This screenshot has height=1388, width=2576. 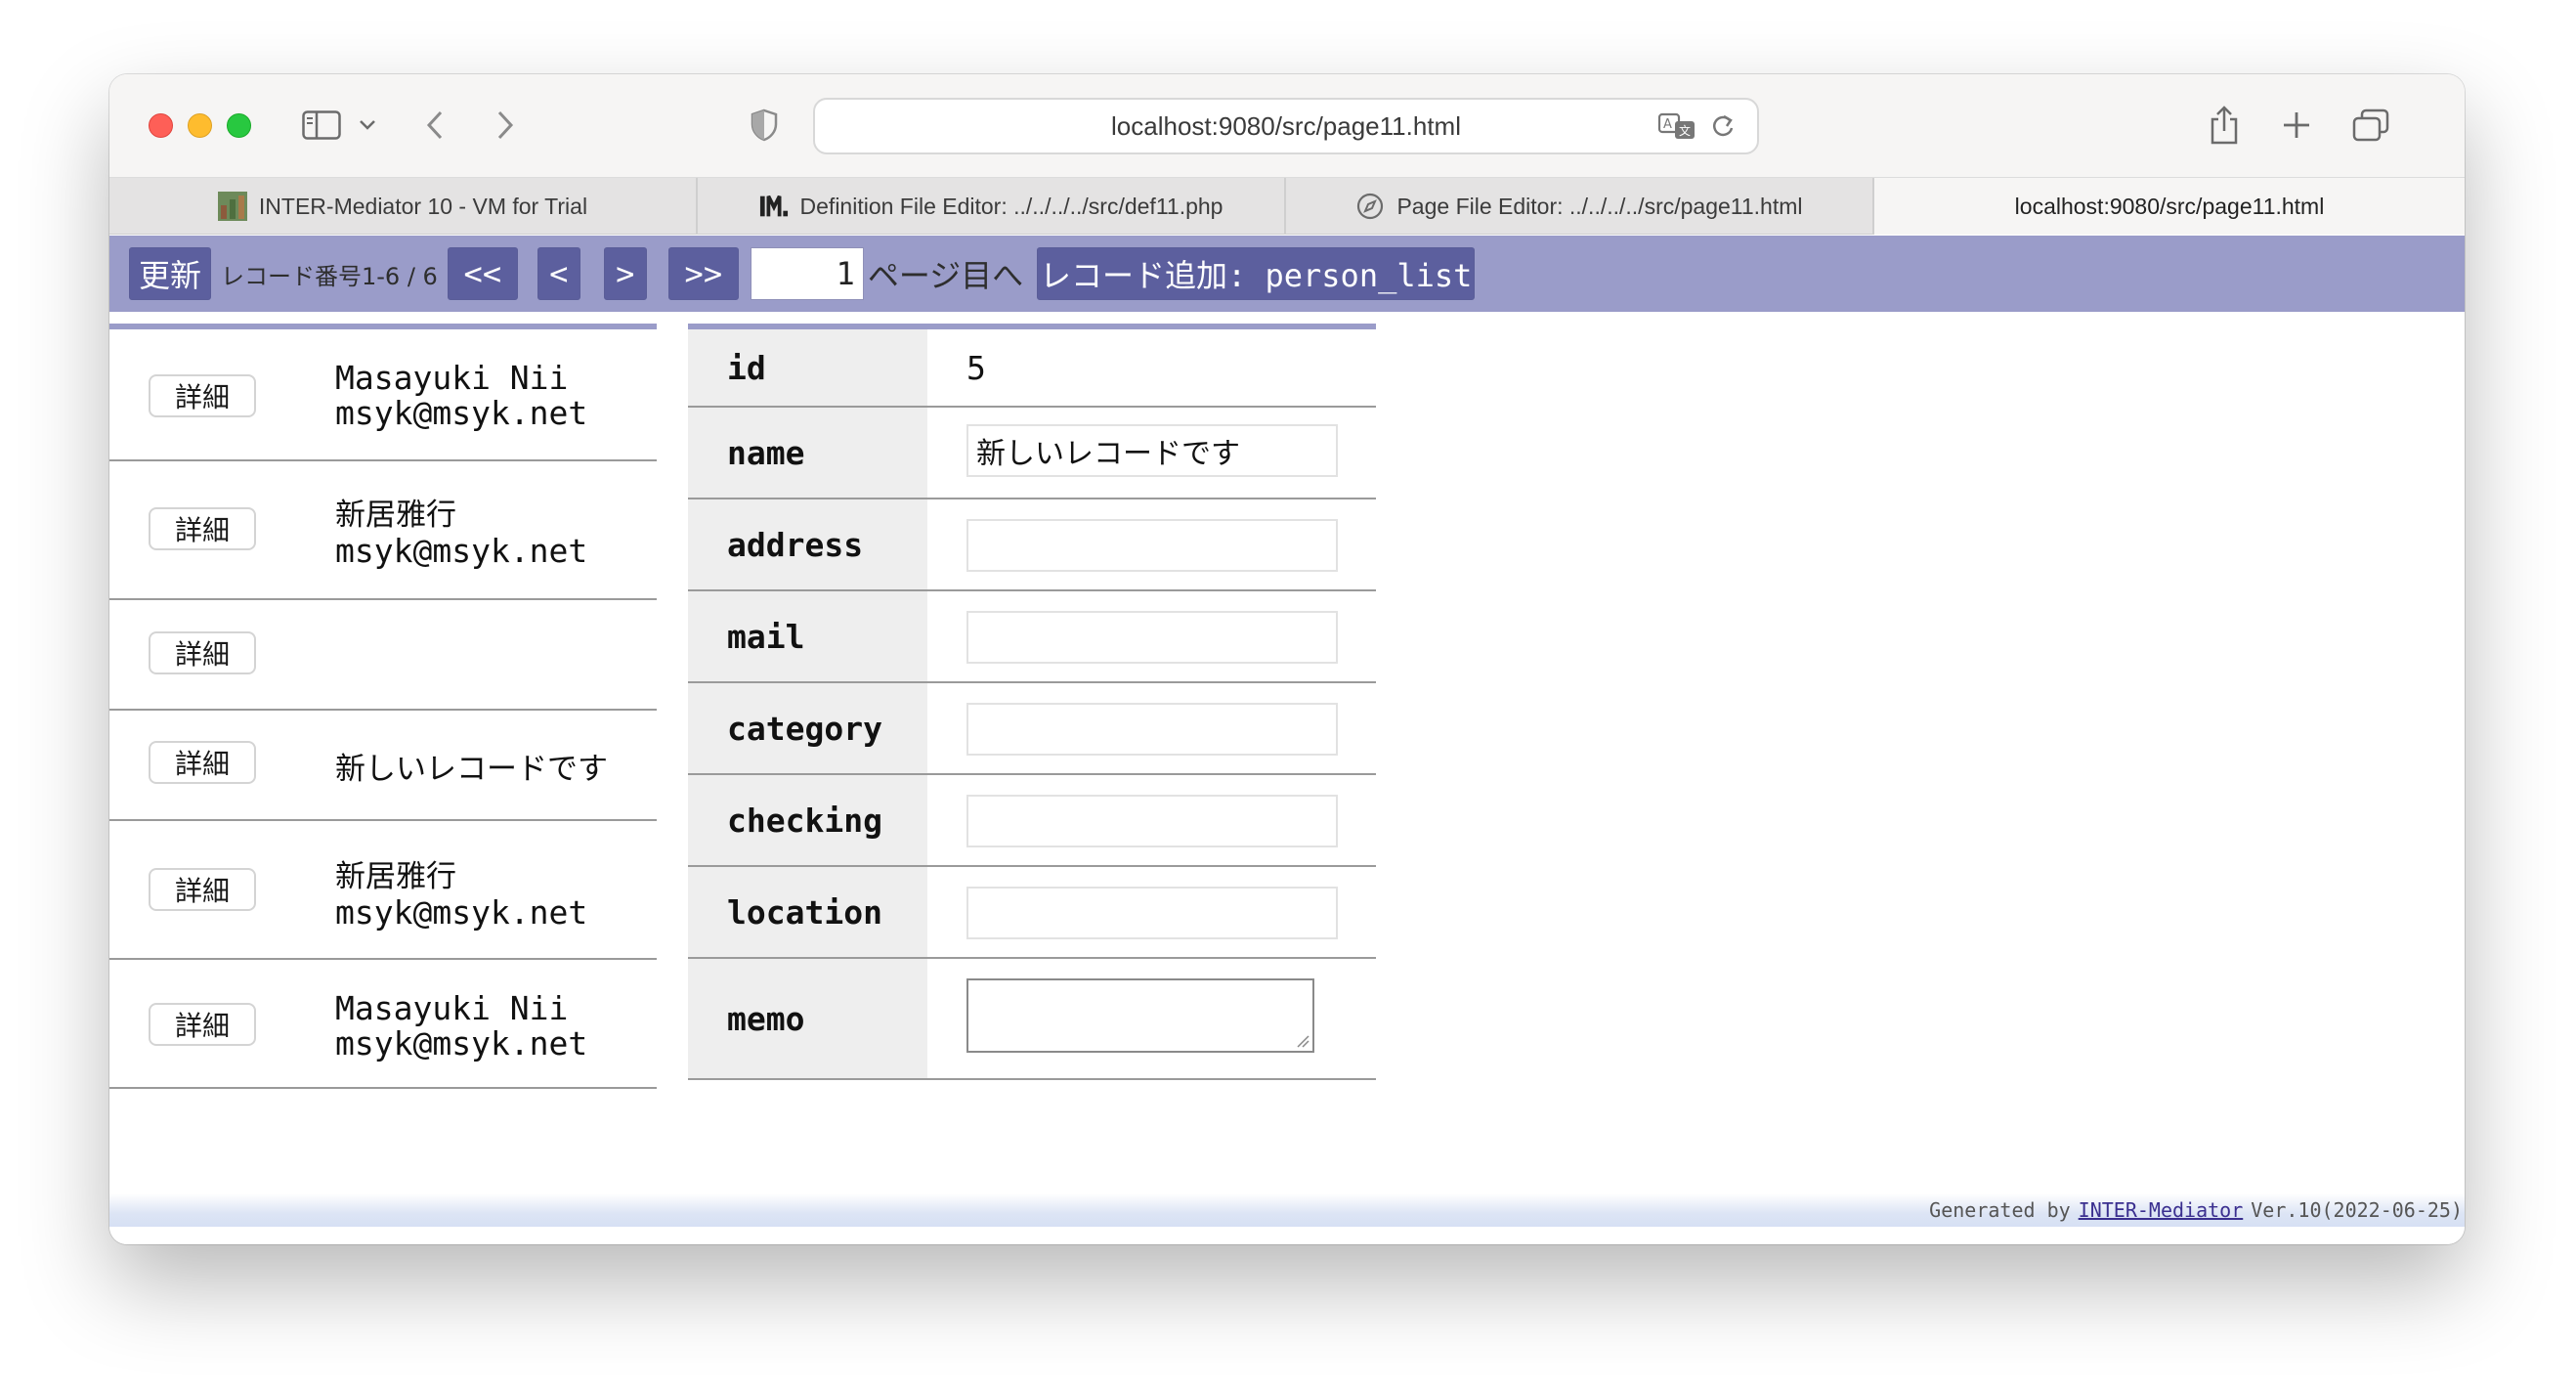 What do you see at coordinates (2162, 1210) in the screenshot?
I see `intermediator-link: INTER-Mediator` at bounding box center [2162, 1210].